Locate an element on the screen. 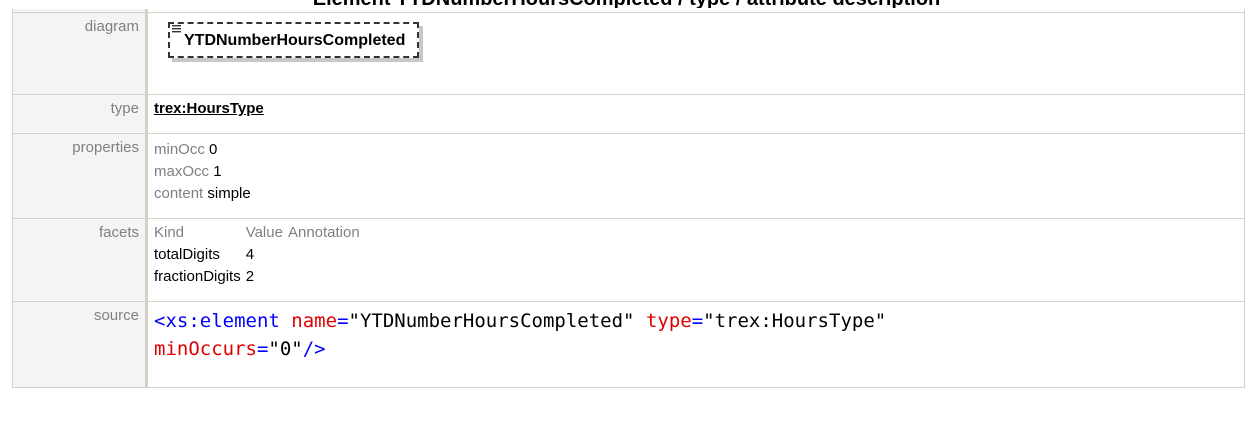 This screenshot has width=1253, height=421. source-attr-value: "YTDNumberHoursCompleted" is located at coordinates (491, 321).